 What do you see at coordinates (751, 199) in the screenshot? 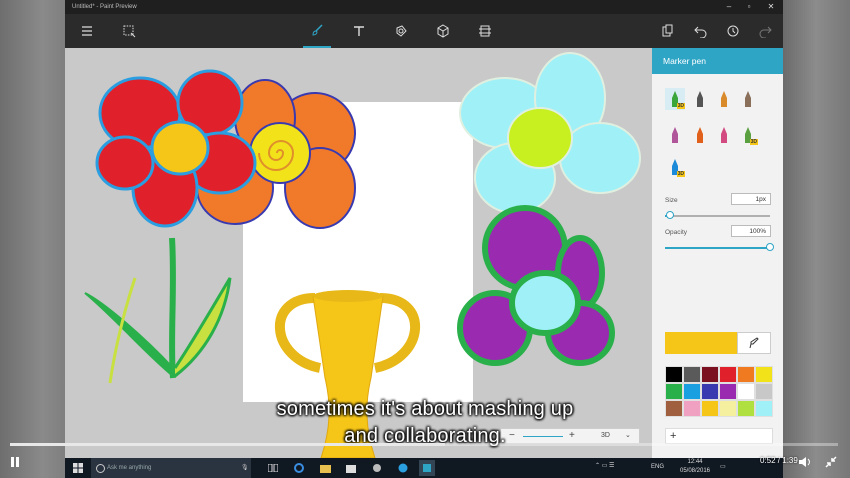
I see `size-value-field: 1px` at bounding box center [751, 199].